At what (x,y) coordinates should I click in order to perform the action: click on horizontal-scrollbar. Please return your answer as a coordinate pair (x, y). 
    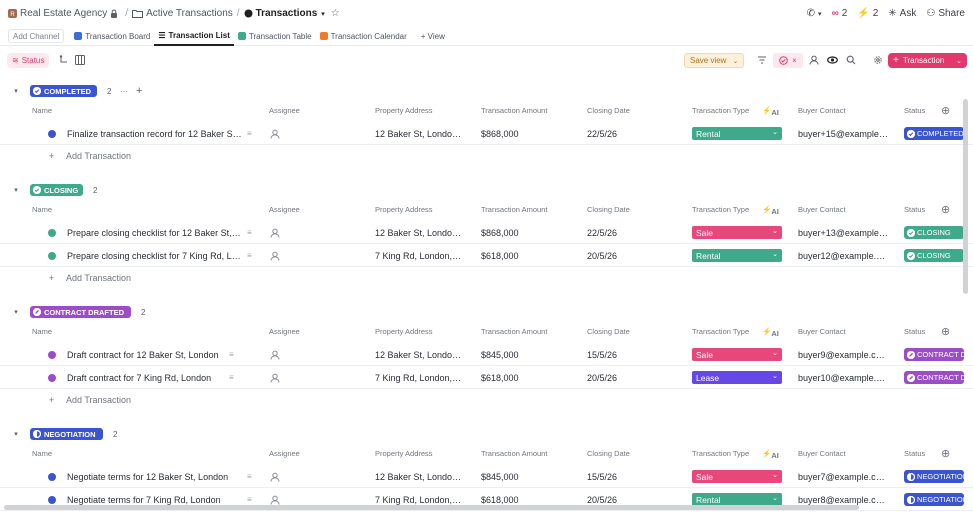
    Looking at the image, I should click on (431, 507).